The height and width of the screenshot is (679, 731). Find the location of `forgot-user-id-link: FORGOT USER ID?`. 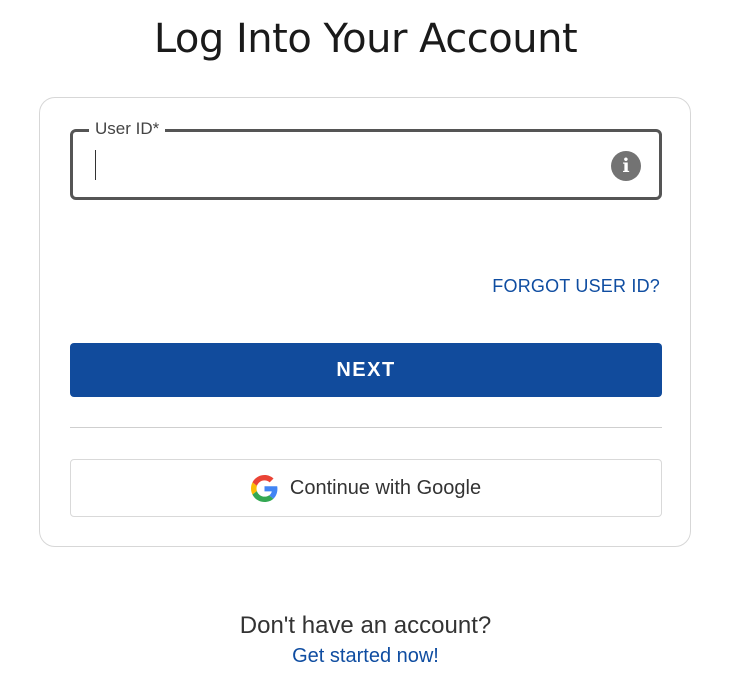

forgot-user-id-link: FORGOT USER ID? is located at coordinates (576, 286).